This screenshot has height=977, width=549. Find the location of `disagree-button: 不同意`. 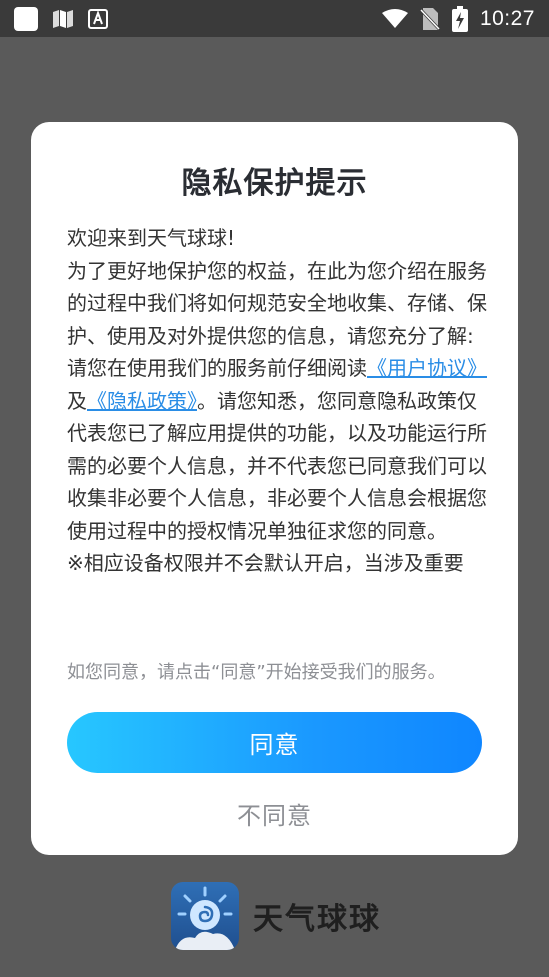

disagree-button: 不同意 is located at coordinates (274, 813).